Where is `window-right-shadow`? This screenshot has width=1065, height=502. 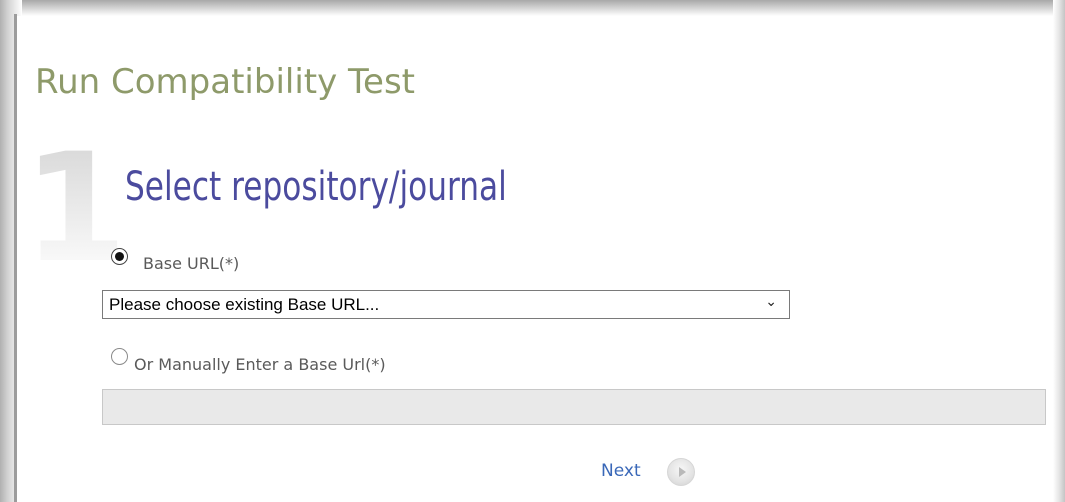
window-right-shadow is located at coordinates (1059, 251).